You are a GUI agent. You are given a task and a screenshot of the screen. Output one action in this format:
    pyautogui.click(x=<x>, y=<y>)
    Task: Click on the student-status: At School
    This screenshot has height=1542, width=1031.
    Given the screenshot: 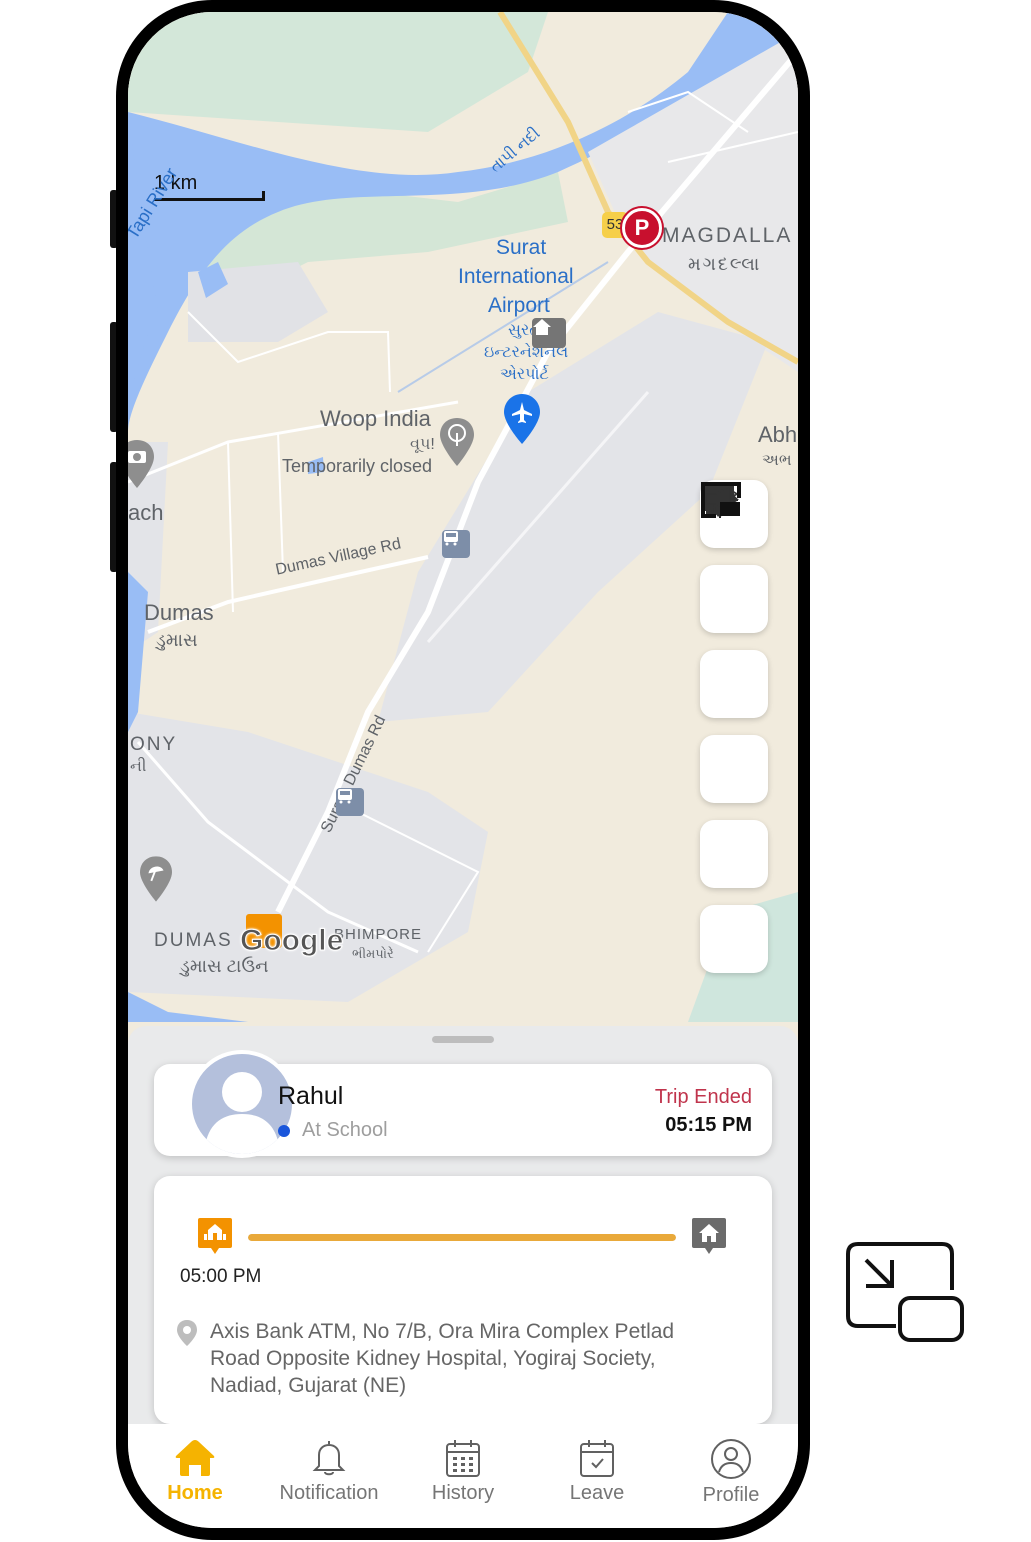 What is the action you would take?
    pyautogui.click(x=333, y=1130)
    